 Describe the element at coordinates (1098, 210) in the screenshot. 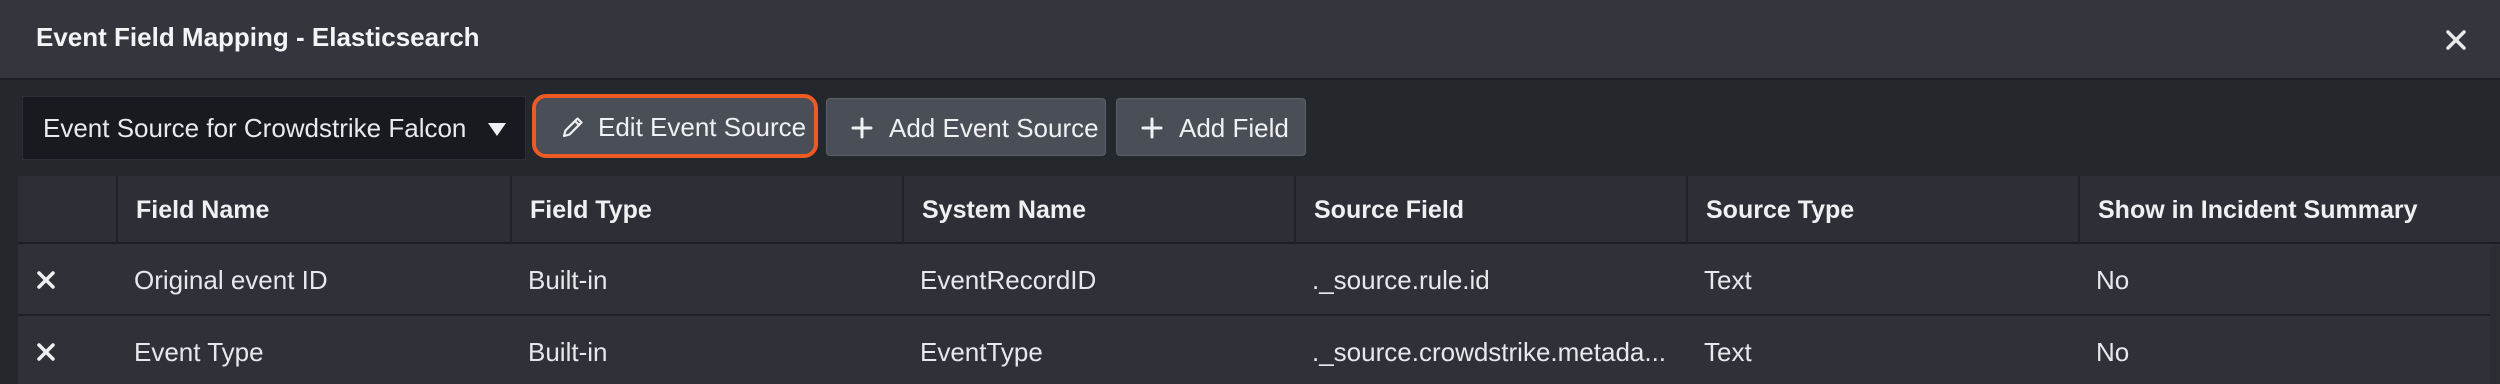

I see `header-system-name: System Name` at that location.